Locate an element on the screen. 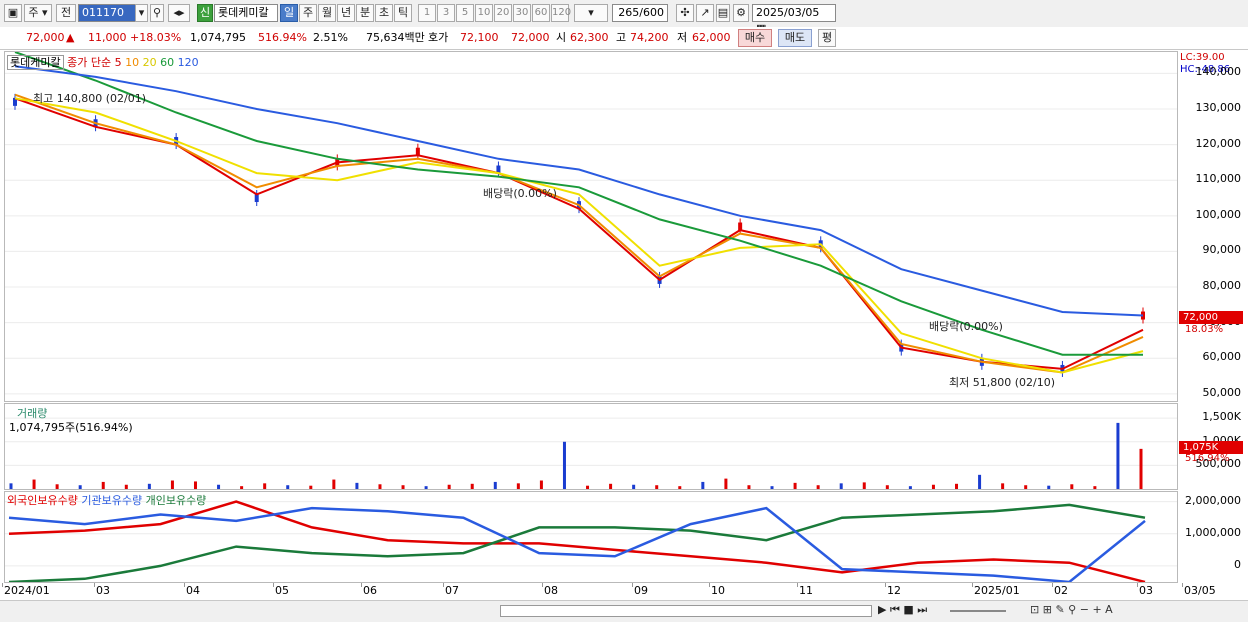 This screenshot has width=1248, height=622. stepper-icon: ◂▸ is located at coordinates (179, 13).